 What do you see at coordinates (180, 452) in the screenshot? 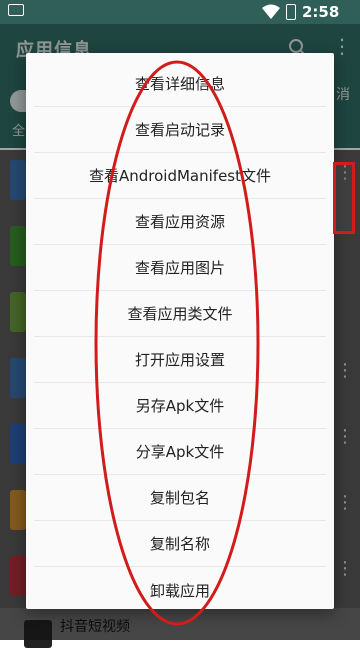
I see `menu-item-share-apk: 分享Apk文件` at bounding box center [180, 452].